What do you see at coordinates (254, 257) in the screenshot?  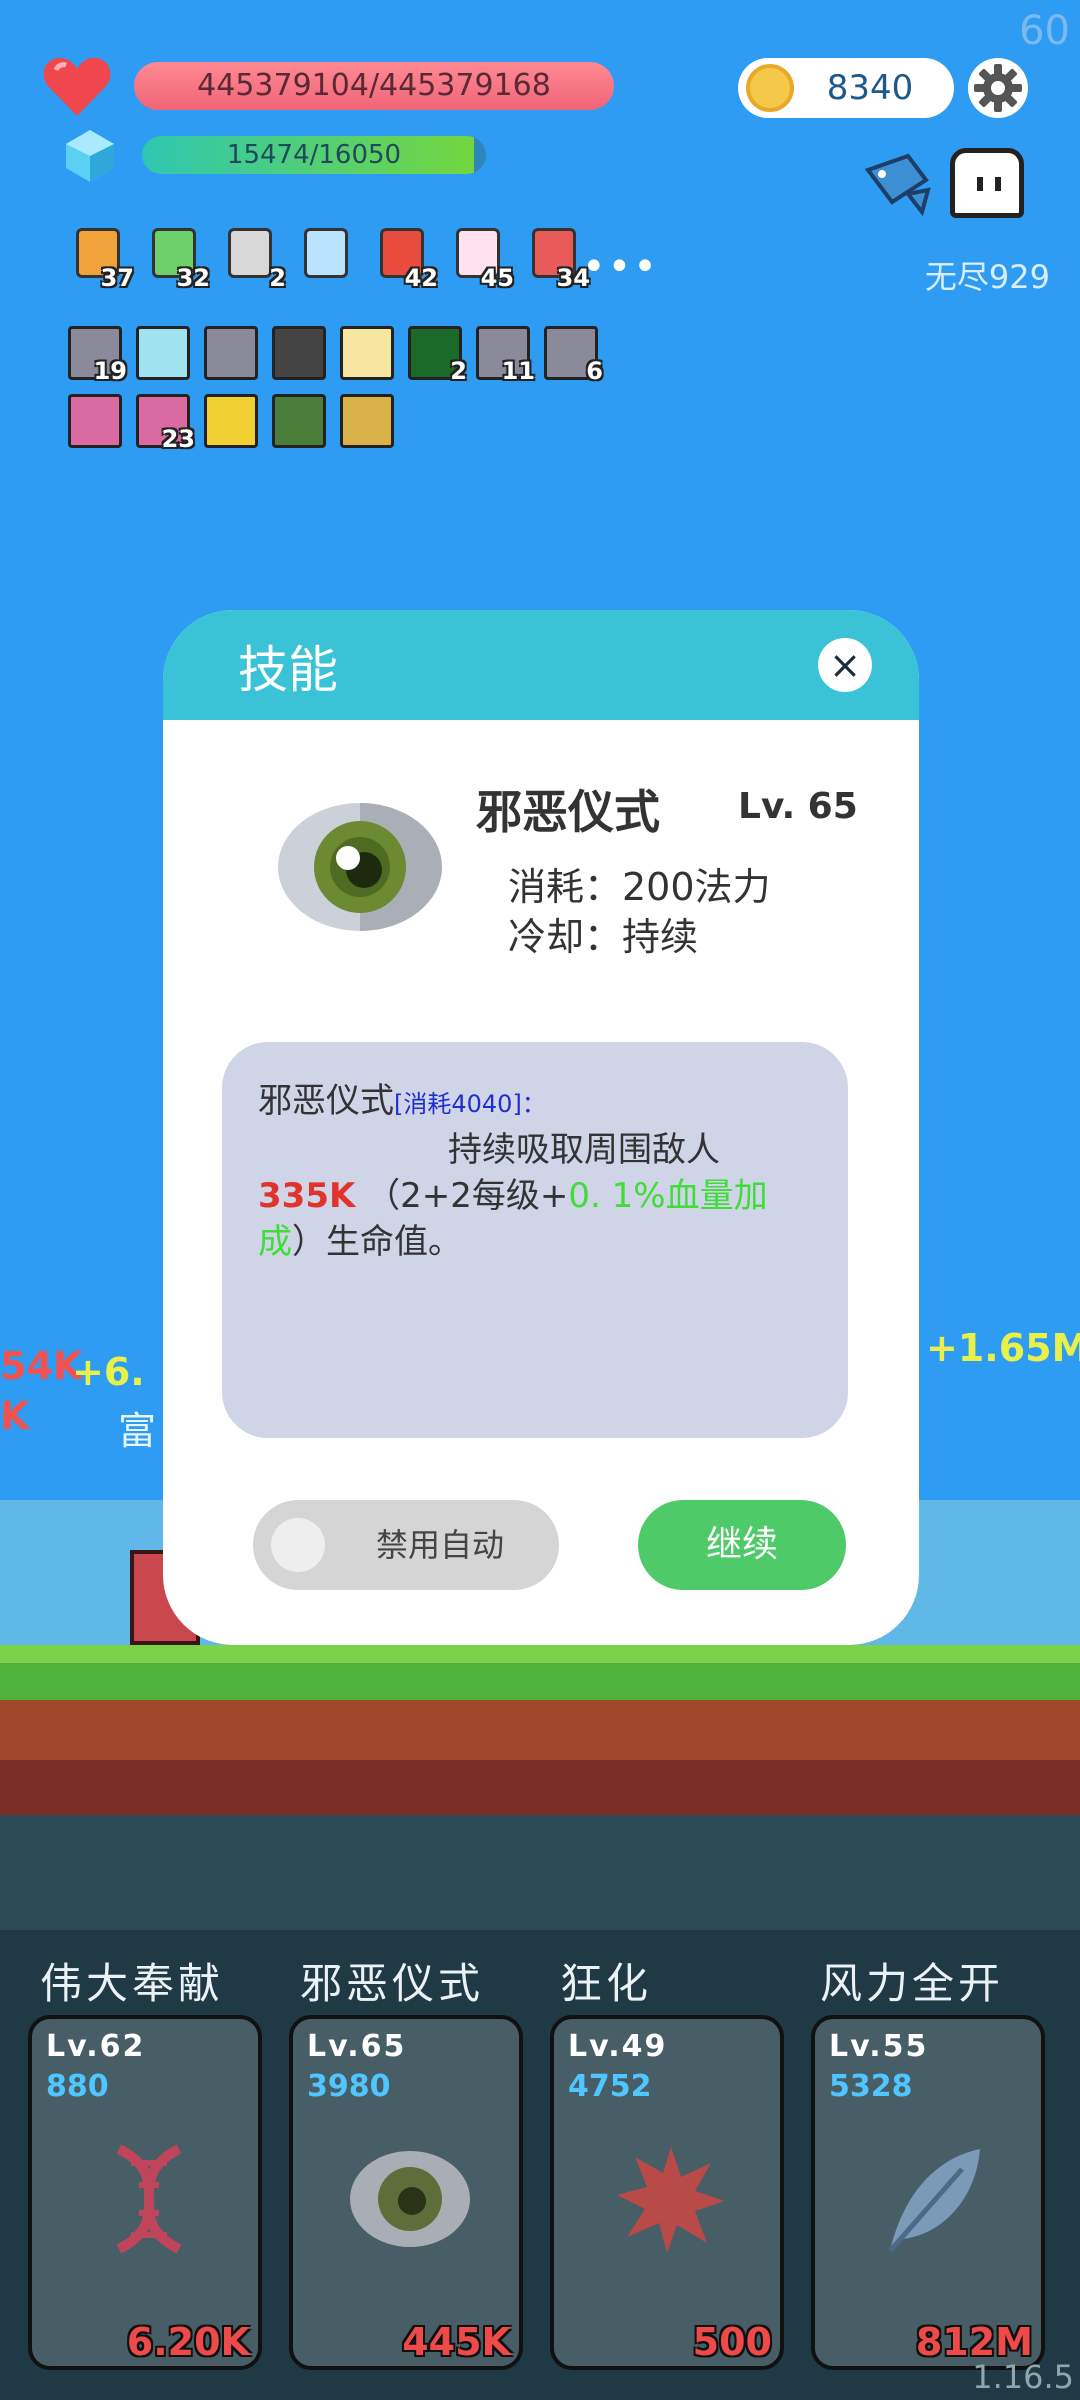 I see `hook-icon: 2` at bounding box center [254, 257].